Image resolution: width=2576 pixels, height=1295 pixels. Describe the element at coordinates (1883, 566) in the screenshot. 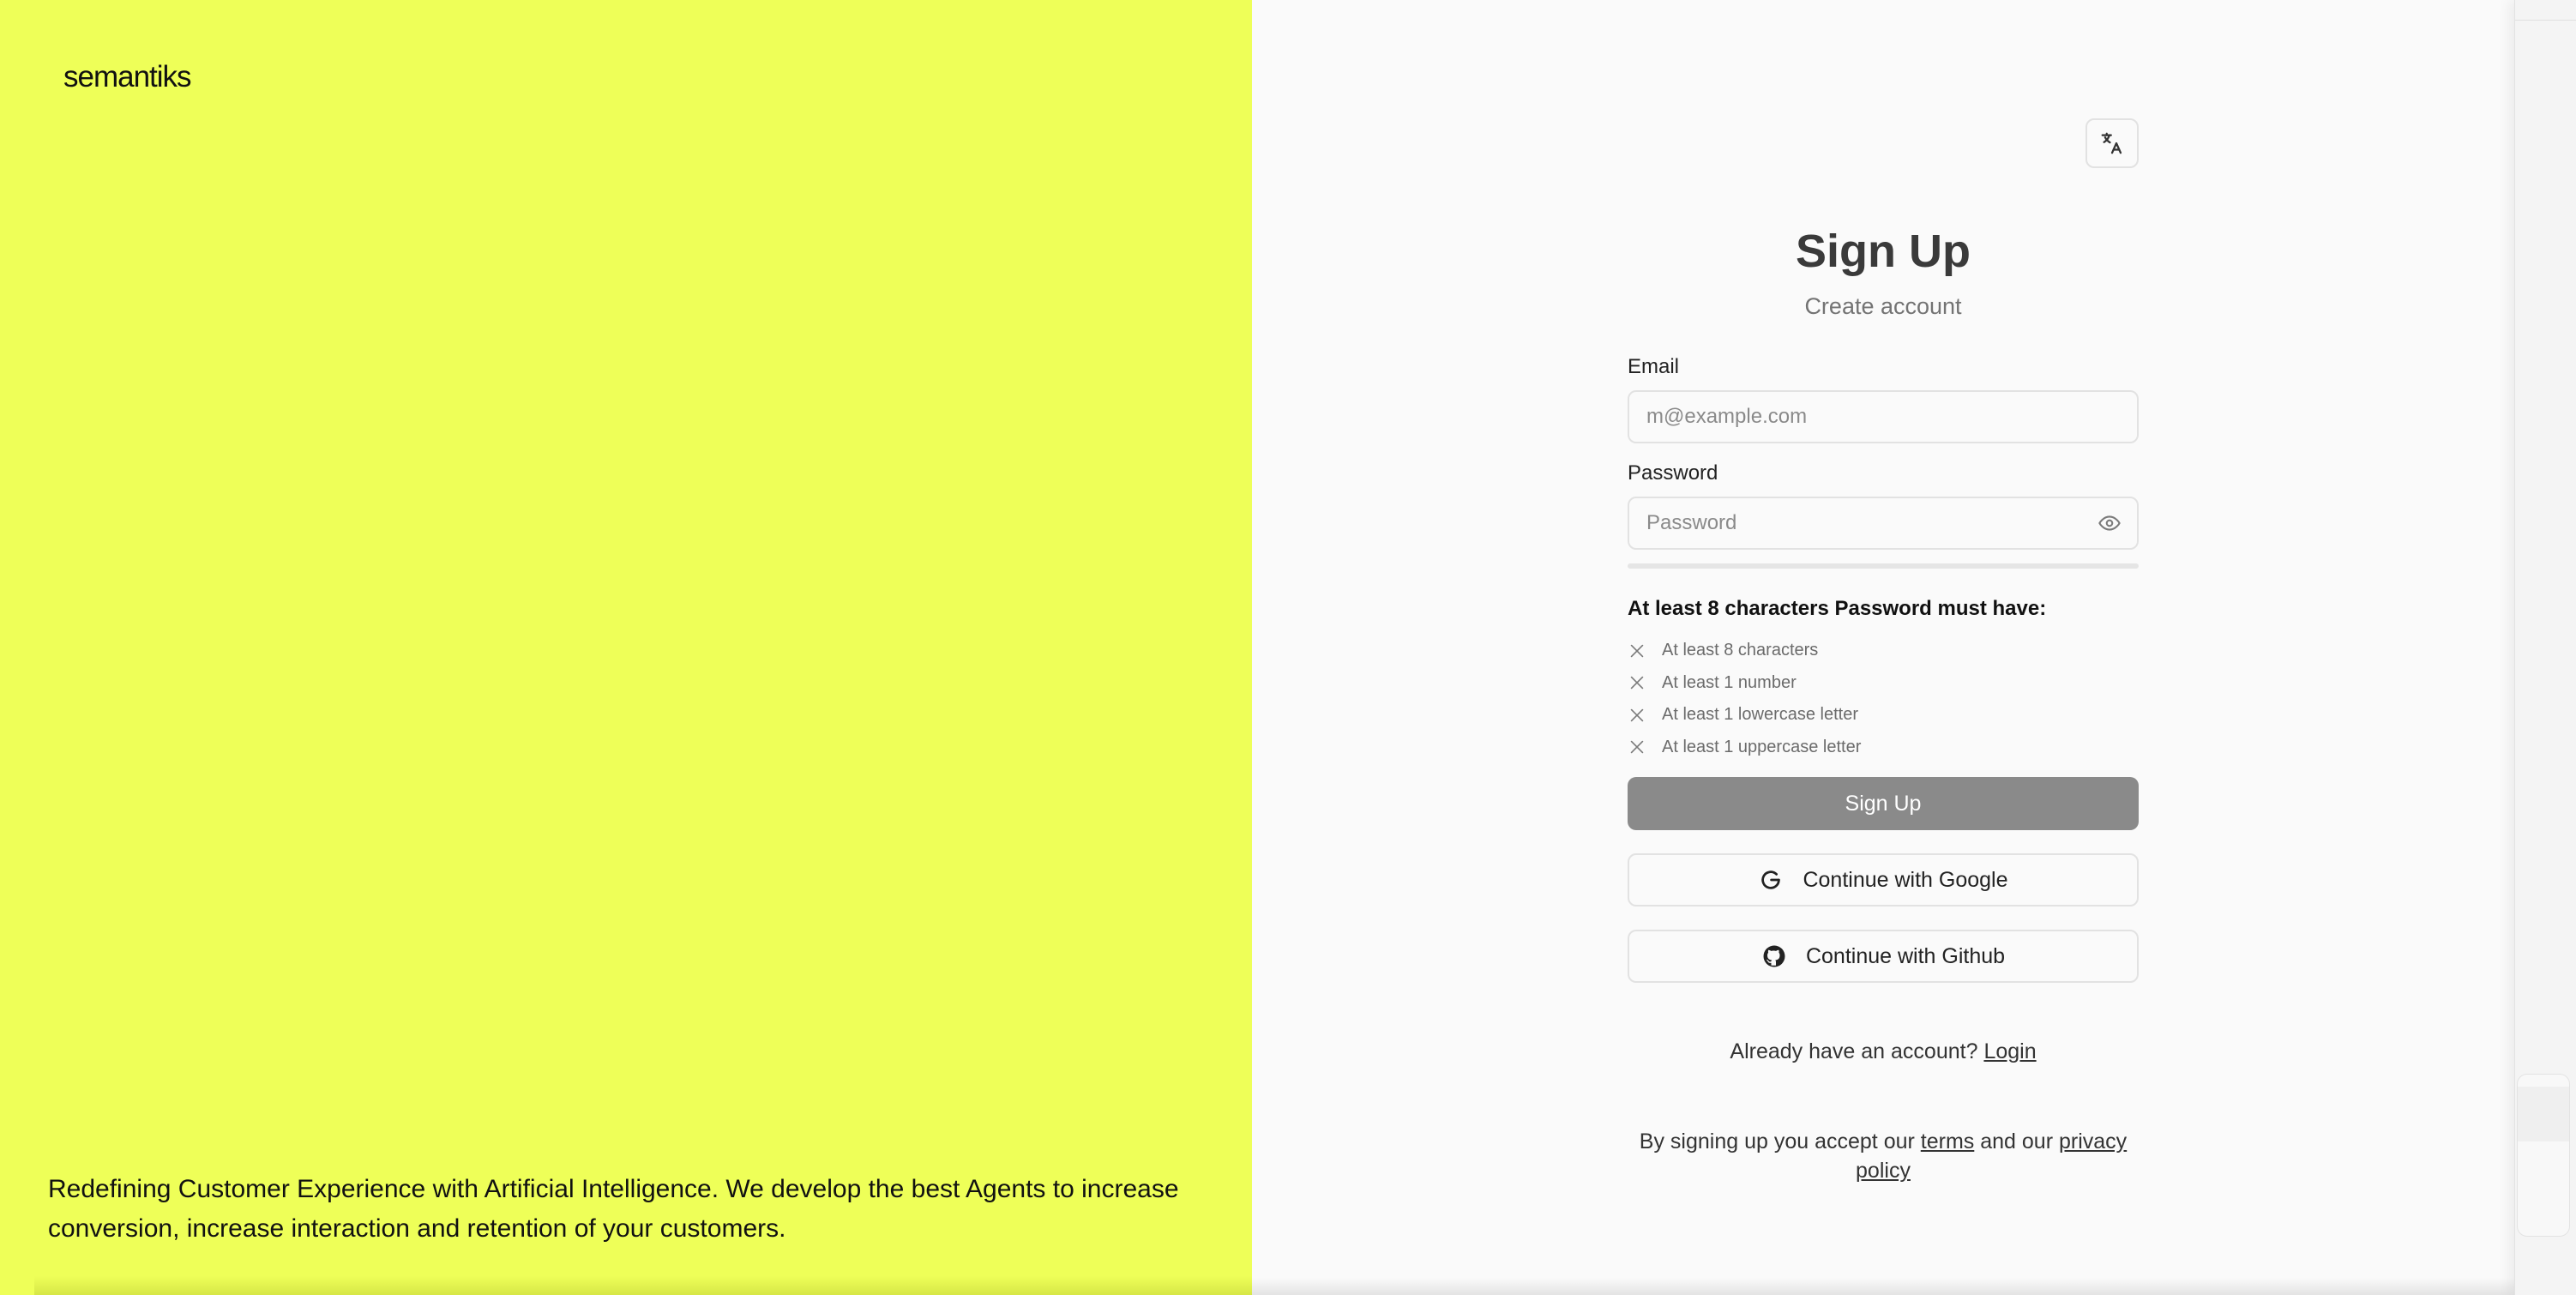

I see `password-strength-bar` at that location.